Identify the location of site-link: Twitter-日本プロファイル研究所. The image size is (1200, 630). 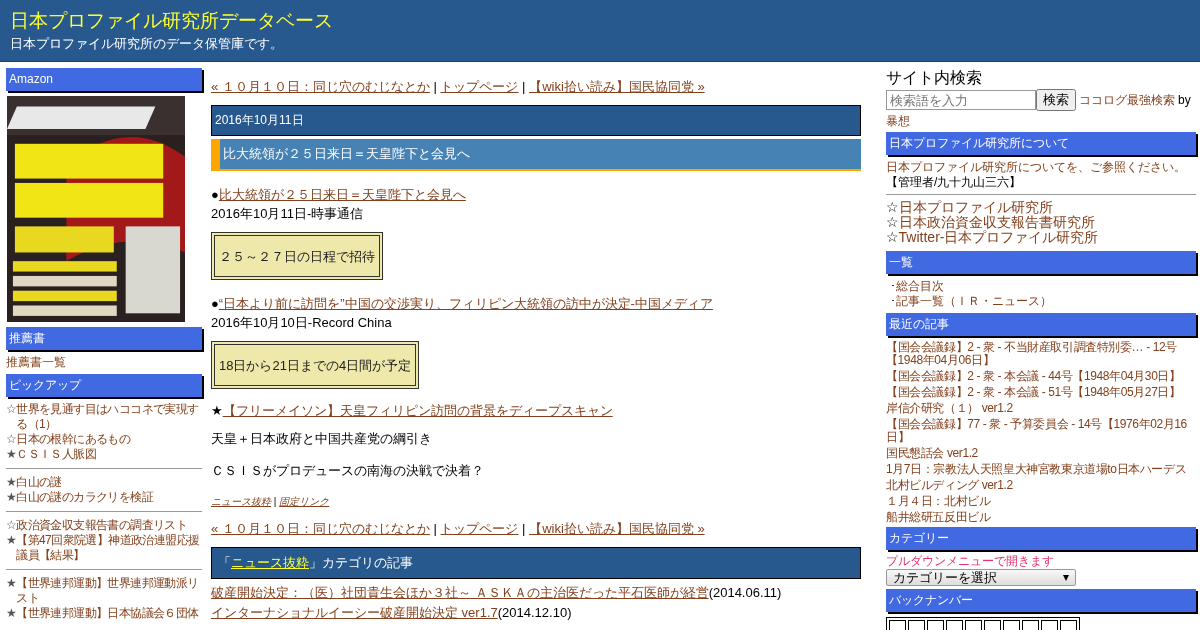
(998, 237).